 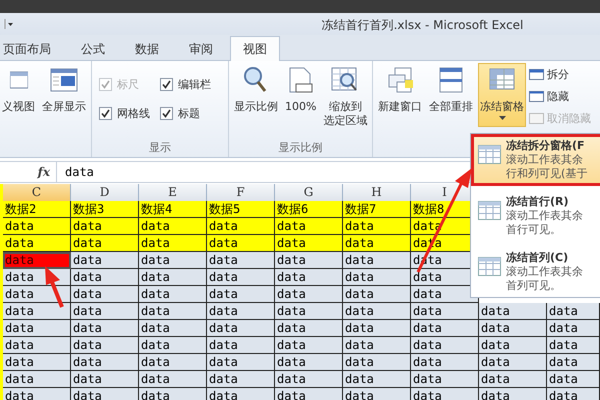 What do you see at coordinates (173, 209) in the screenshot?
I see `table-cell: 数据4` at bounding box center [173, 209].